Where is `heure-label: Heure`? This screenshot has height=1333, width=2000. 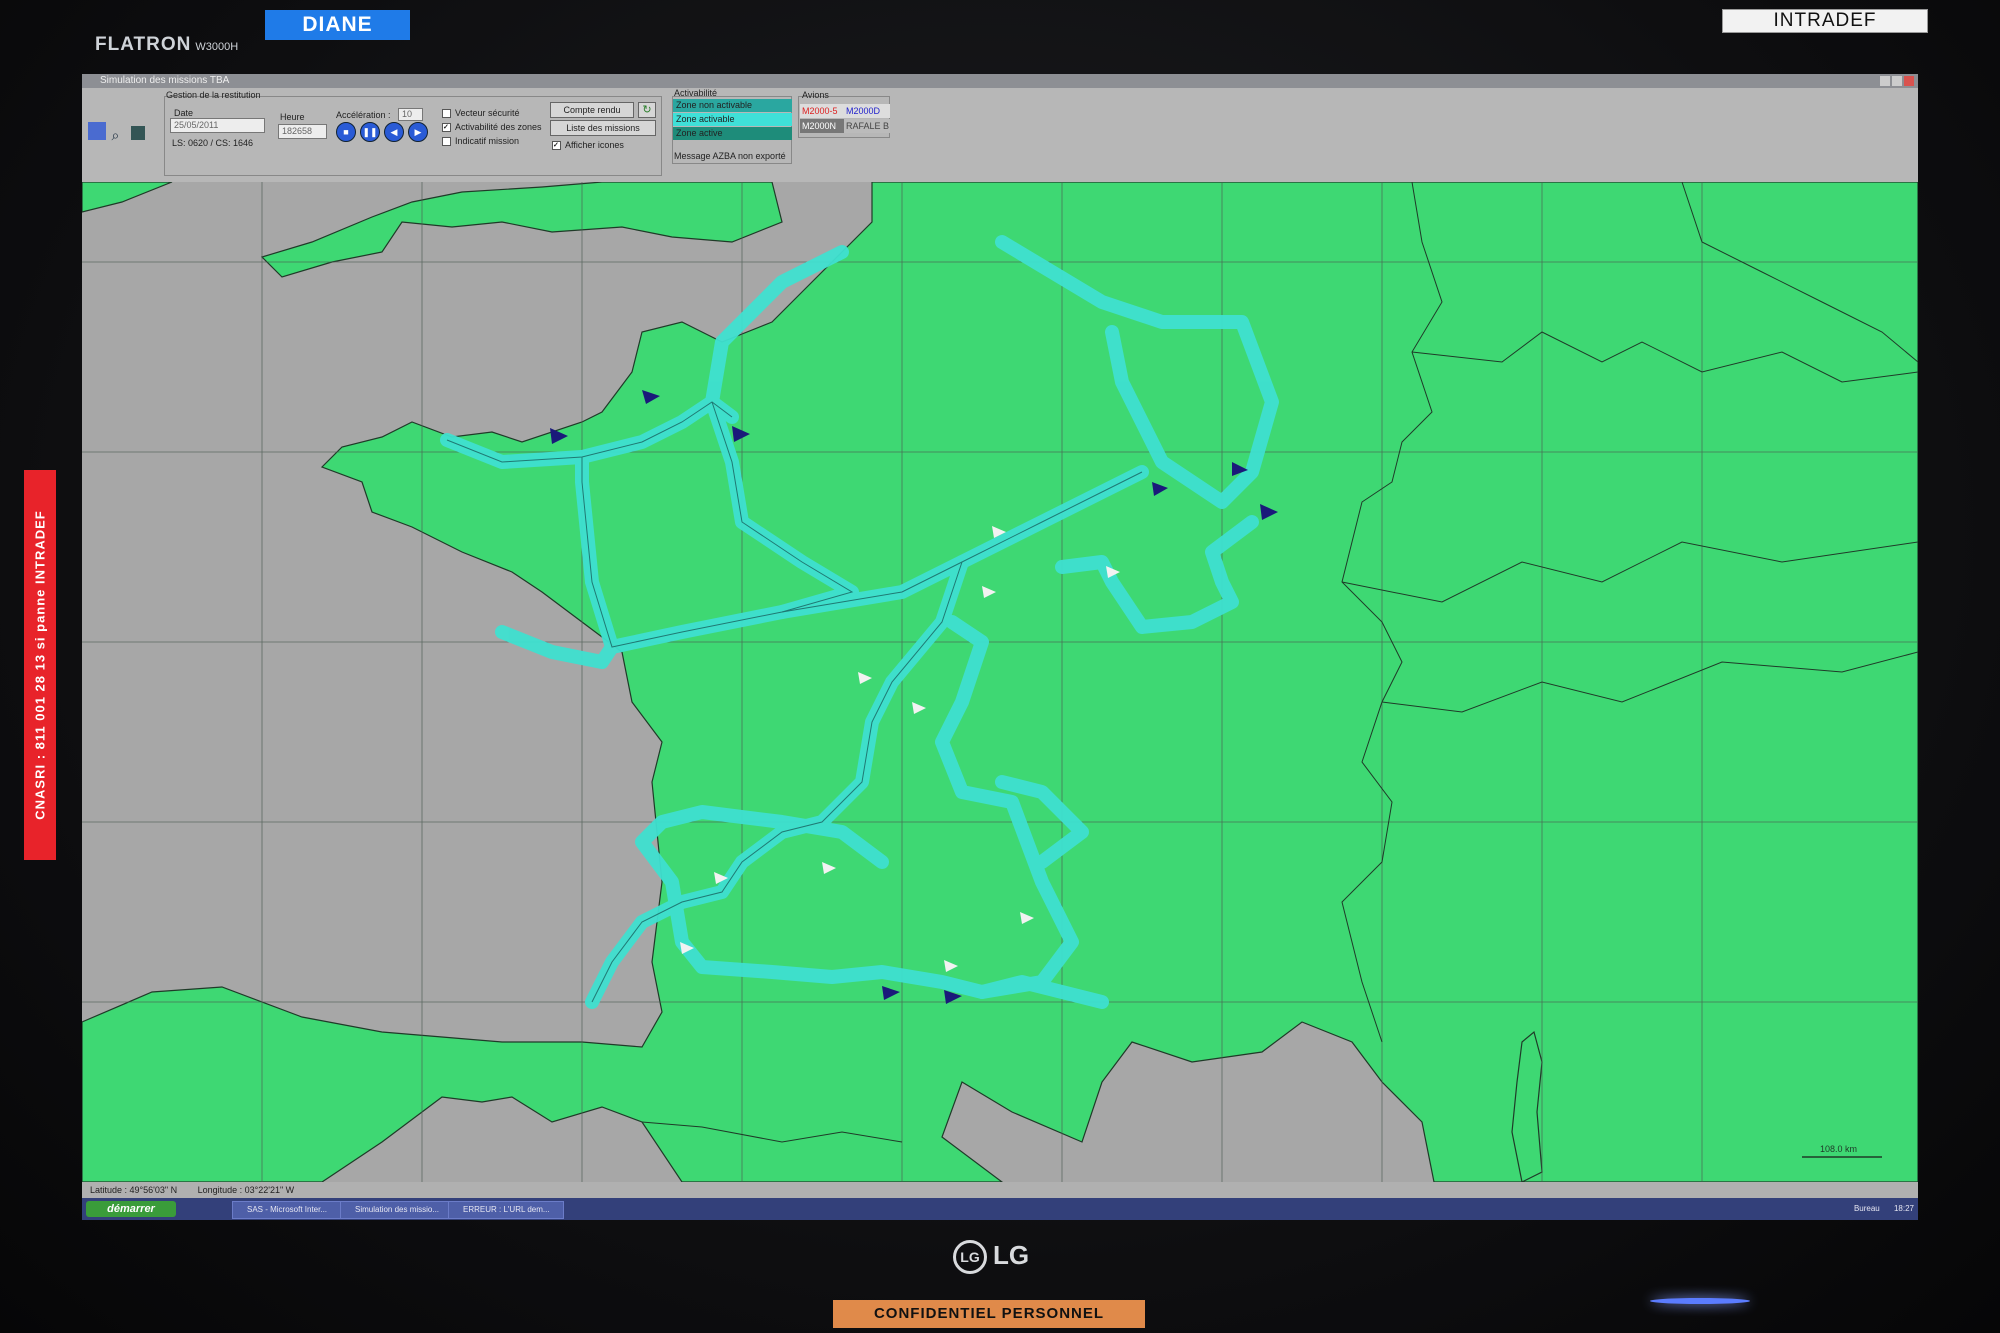 heure-label: Heure is located at coordinates (292, 117).